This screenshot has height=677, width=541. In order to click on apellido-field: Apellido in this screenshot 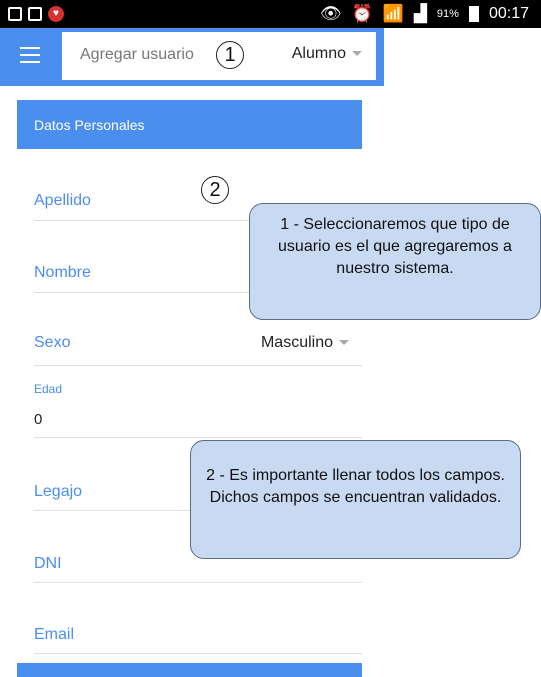, I will do `click(62, 201)`.